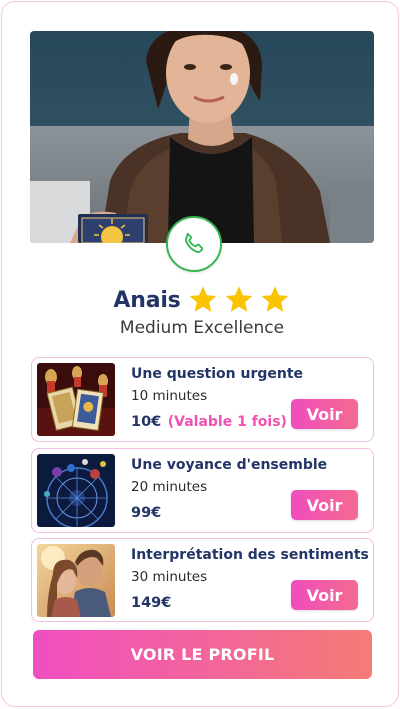 The image size is (400, 709). I want to click on offer-title: Une voyance d'ensemble, so click(229, 465).